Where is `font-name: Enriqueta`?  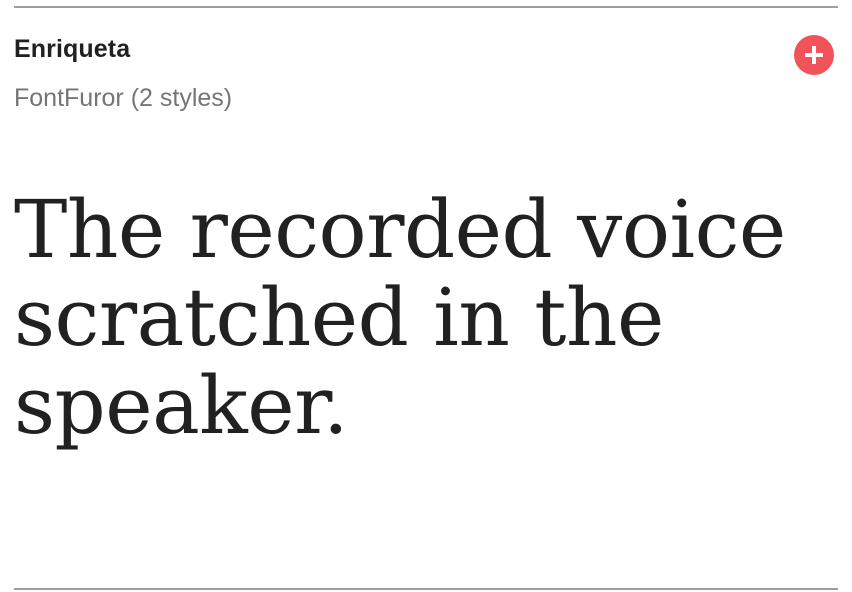 font-name: Enriqueta is located at coordinates (72, 49).